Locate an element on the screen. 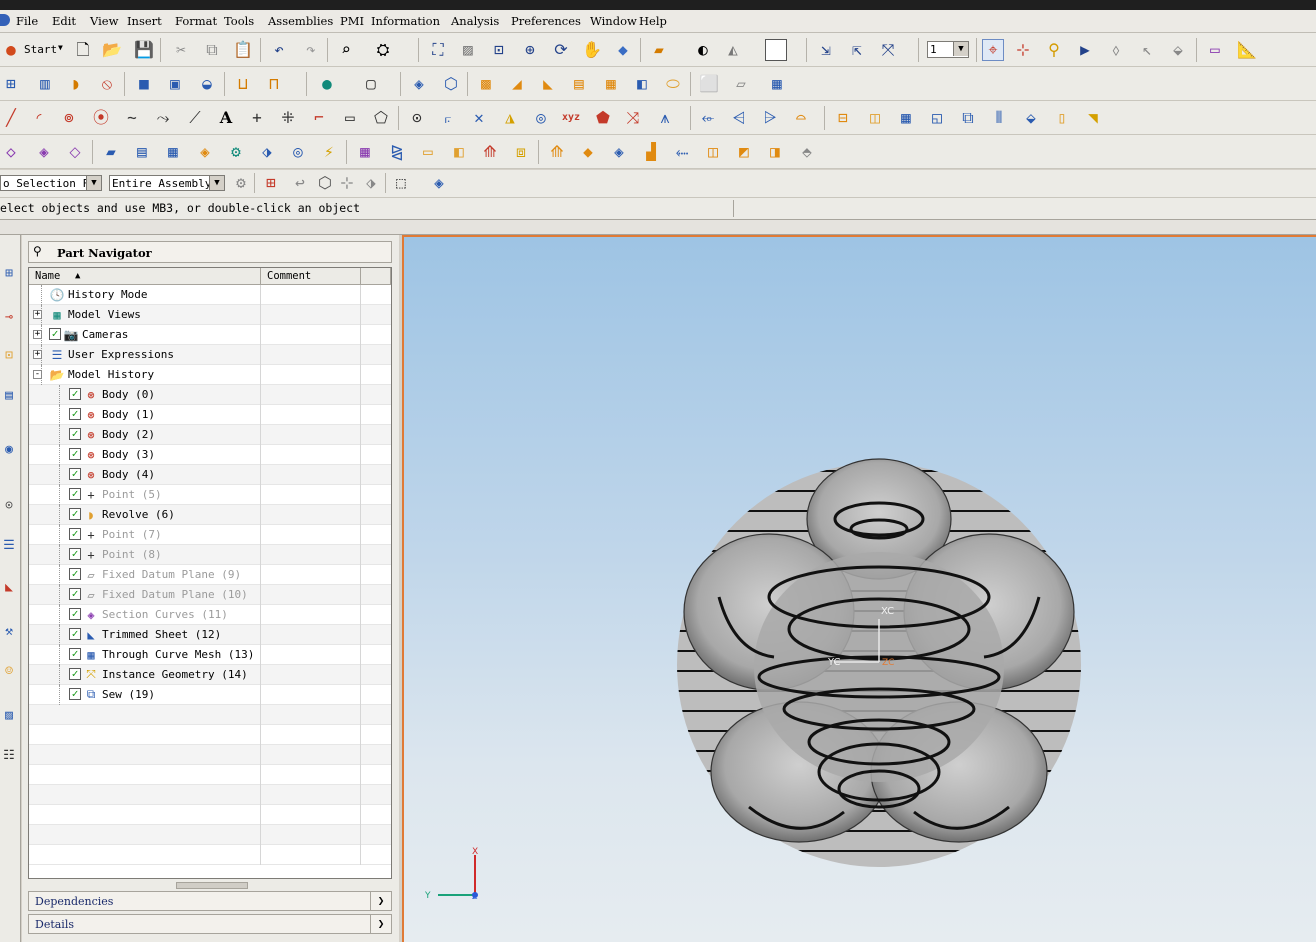 The height and width of the screenshot is (942, 1316). rectangle-icon: ▭ is located at coordinates (350, 118).